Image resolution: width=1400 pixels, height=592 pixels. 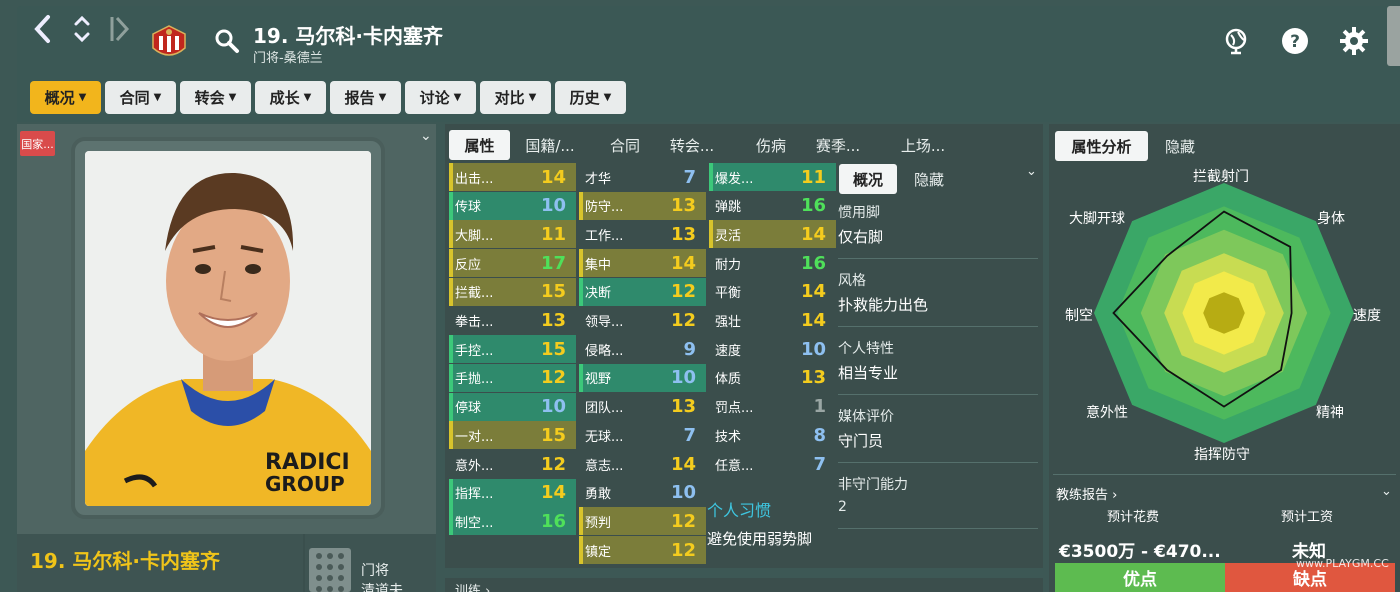 What do you see at coordinates (512, 205) in the screenshot?
I see `attribute-row: 传球 10` at bounding box center [512, 205].